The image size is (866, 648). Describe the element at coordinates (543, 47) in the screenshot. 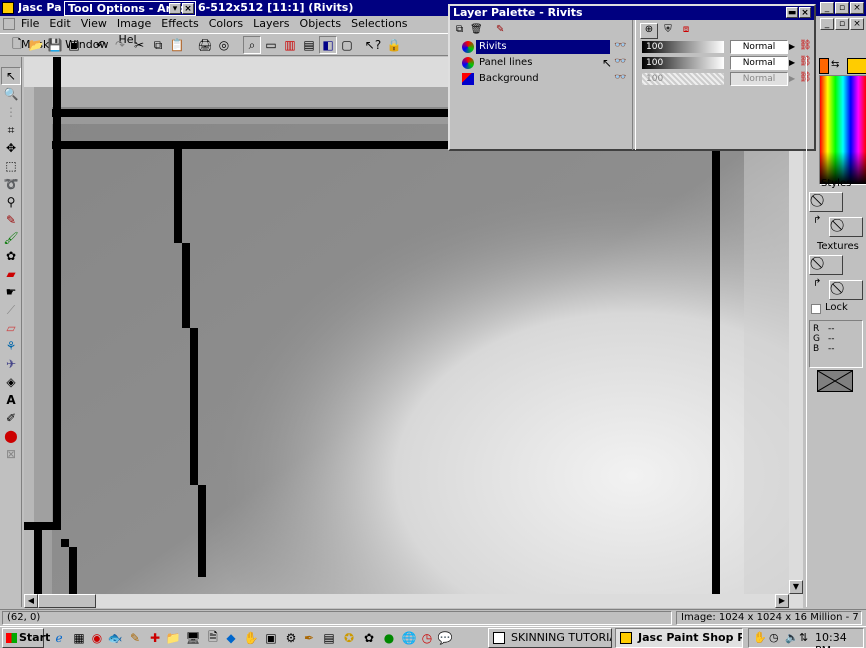

I see `layer-name: Rivits` at that location.